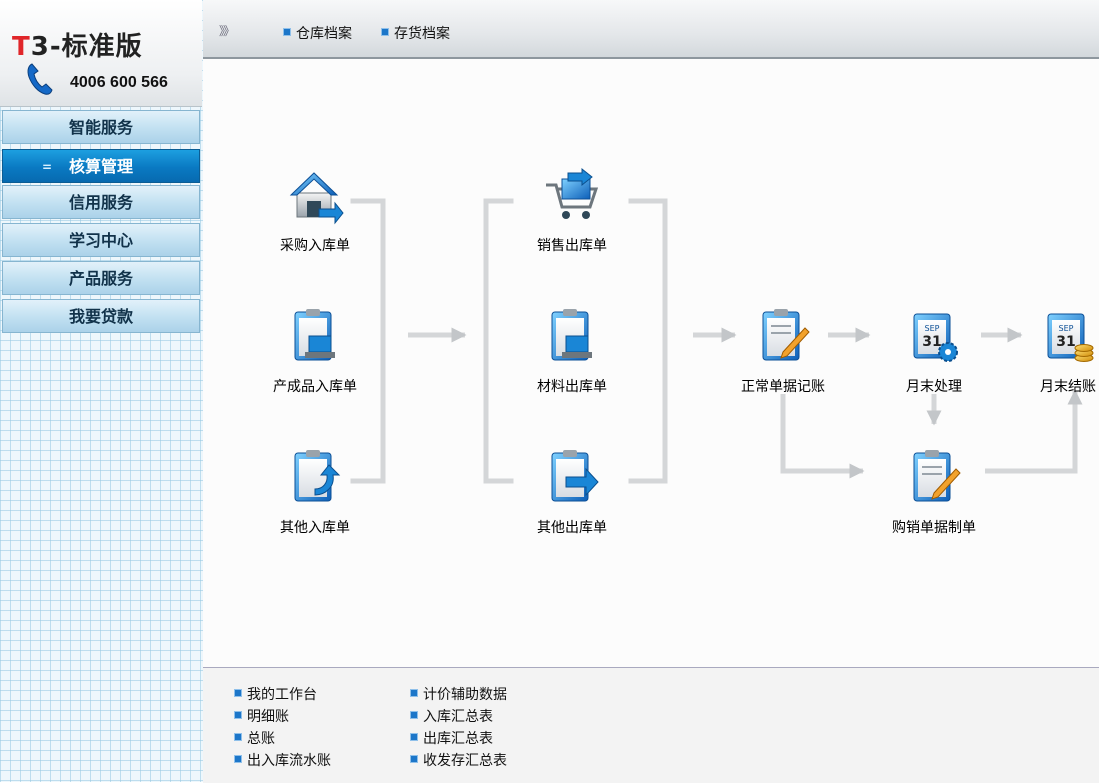 This screenshot has height=783, width=1099. What do you see at coordinates (227, 30) in the screenshot?
I see `double-chevron-icon: 》》` at bounding box center [227, 30].